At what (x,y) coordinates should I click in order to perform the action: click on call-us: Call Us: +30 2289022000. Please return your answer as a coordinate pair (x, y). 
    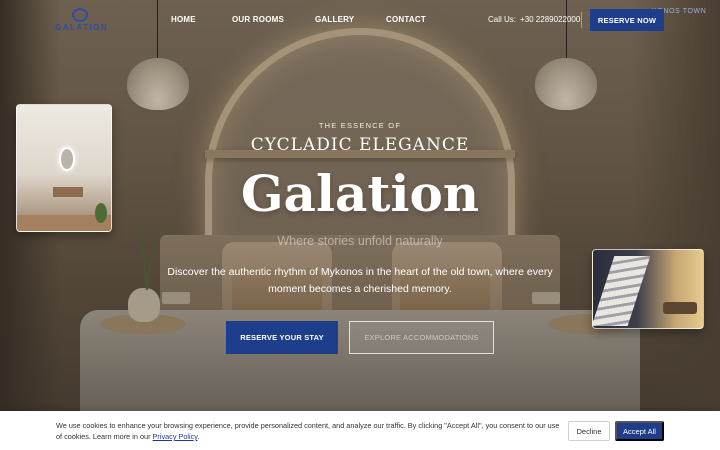
    Looking at the image, I should click on (534, 19).